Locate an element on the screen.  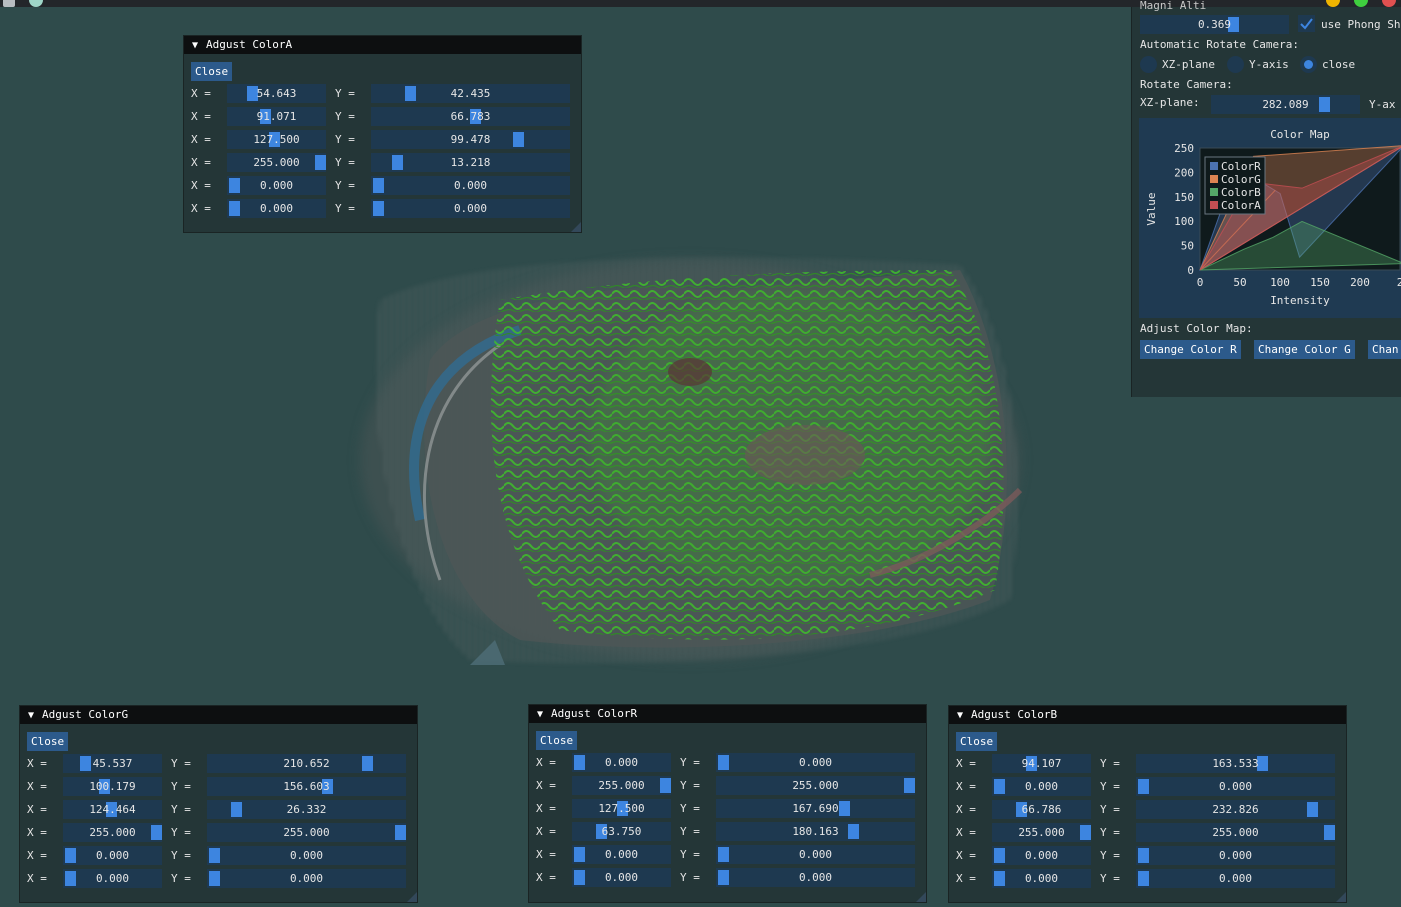
y-value: 13.218 is located at coordinates (470, 162).